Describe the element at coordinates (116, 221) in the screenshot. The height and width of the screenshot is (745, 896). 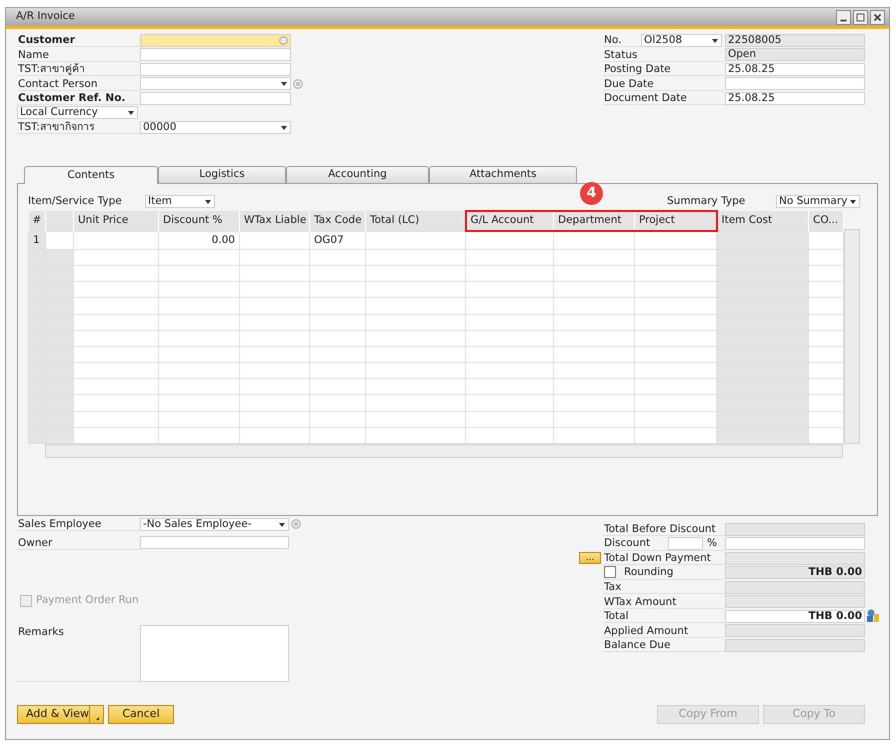
I see `column-header: Unit Price` at that location.